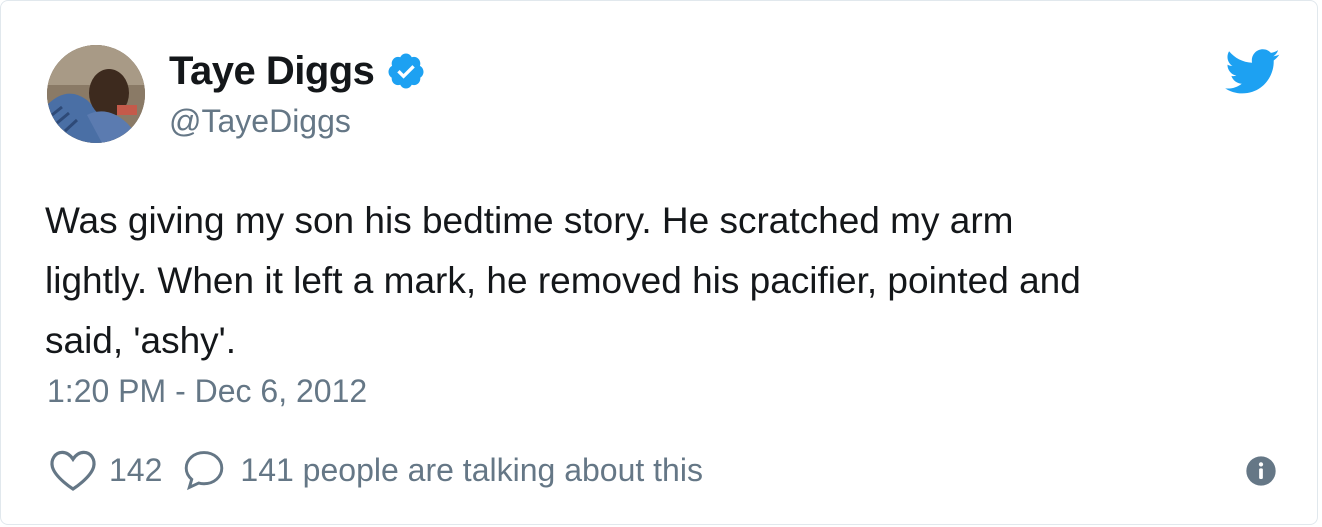 The height and width of the screenshot is (527, 1322). Describe the element at coordinates (272, 71) in the screenshot. I see `display-name: Taye Diggs` at that location.